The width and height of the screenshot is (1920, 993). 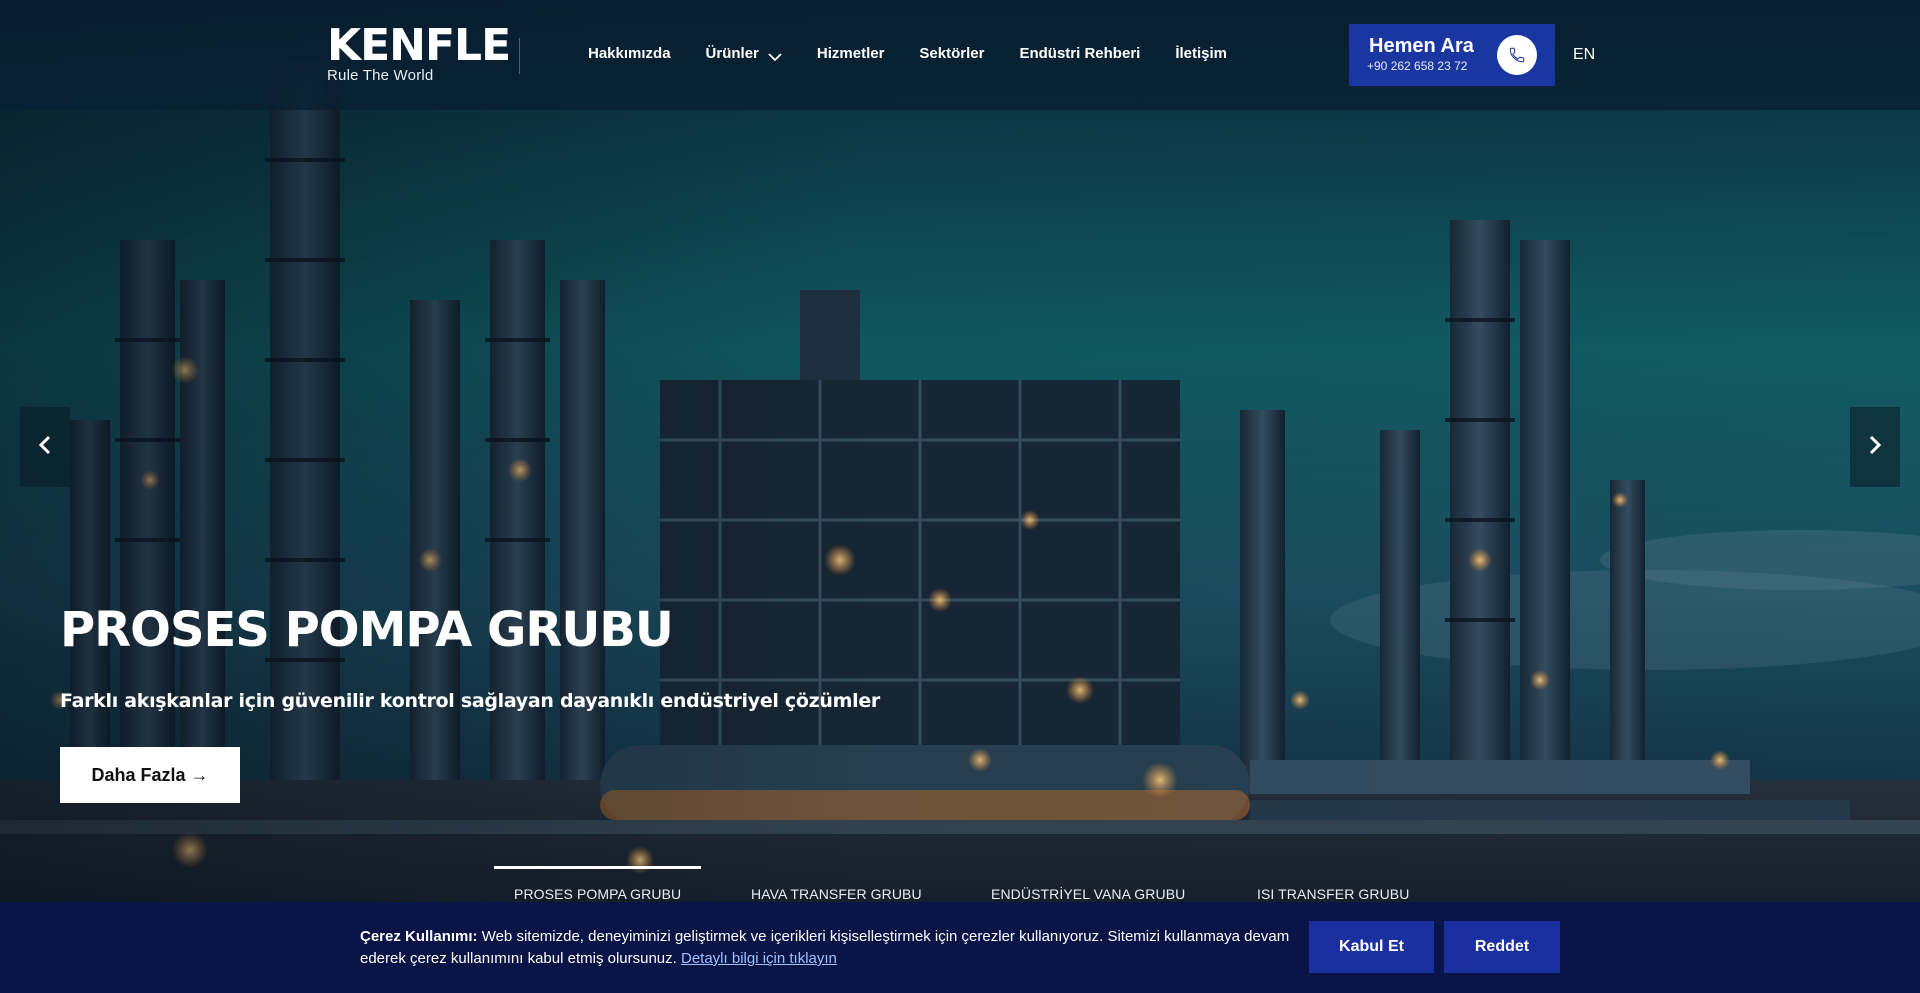 What do you see at coordinates (367, 630) in the screenshot?
I see `hero-title: PROSES POMPA GRUBU` at bounding box center [367, 630].